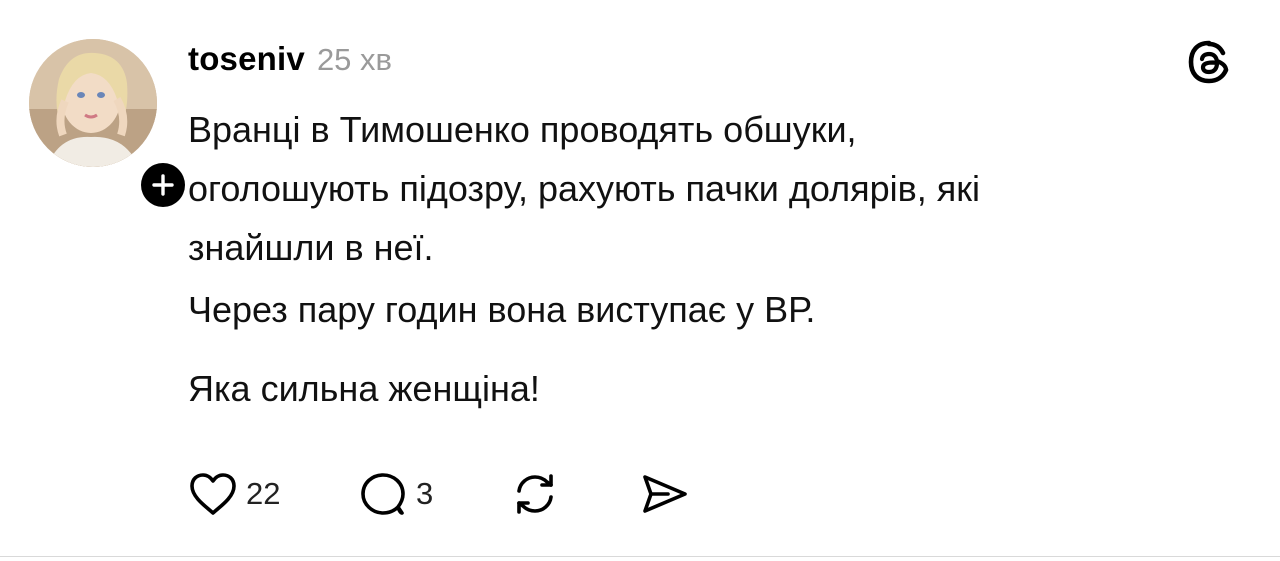 This screenshot has height=561, width=1280. I want to click on comment-icon, so click(383, 494).